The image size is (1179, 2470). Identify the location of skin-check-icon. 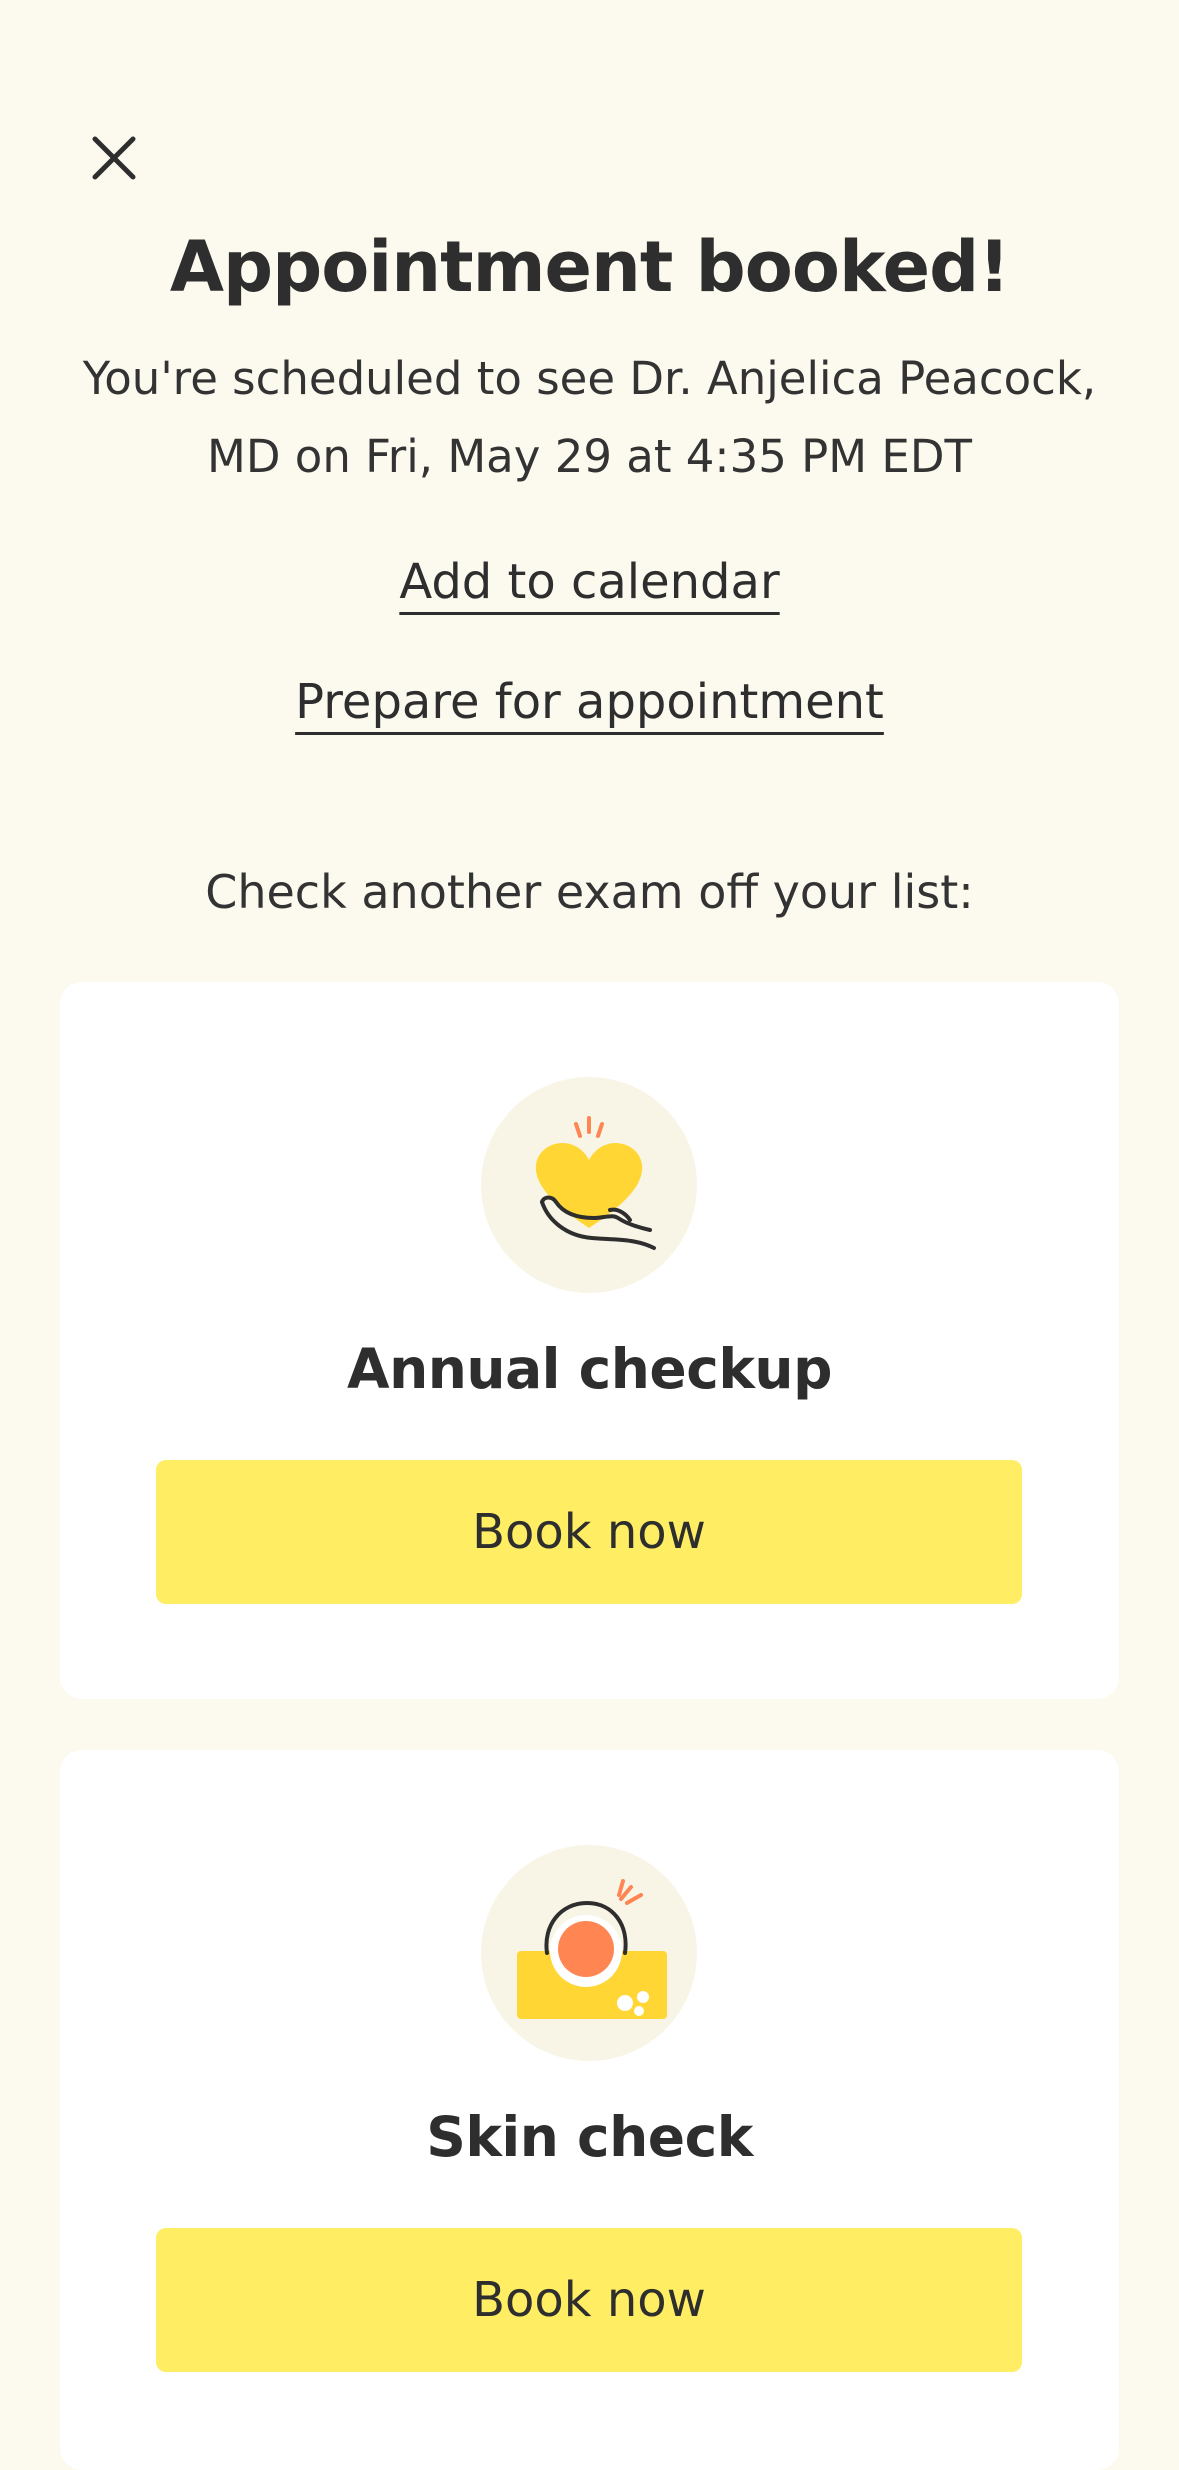
(592, 1949).